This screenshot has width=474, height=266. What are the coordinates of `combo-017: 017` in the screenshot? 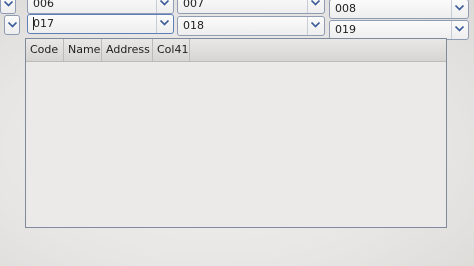 It's located at (100, 24).